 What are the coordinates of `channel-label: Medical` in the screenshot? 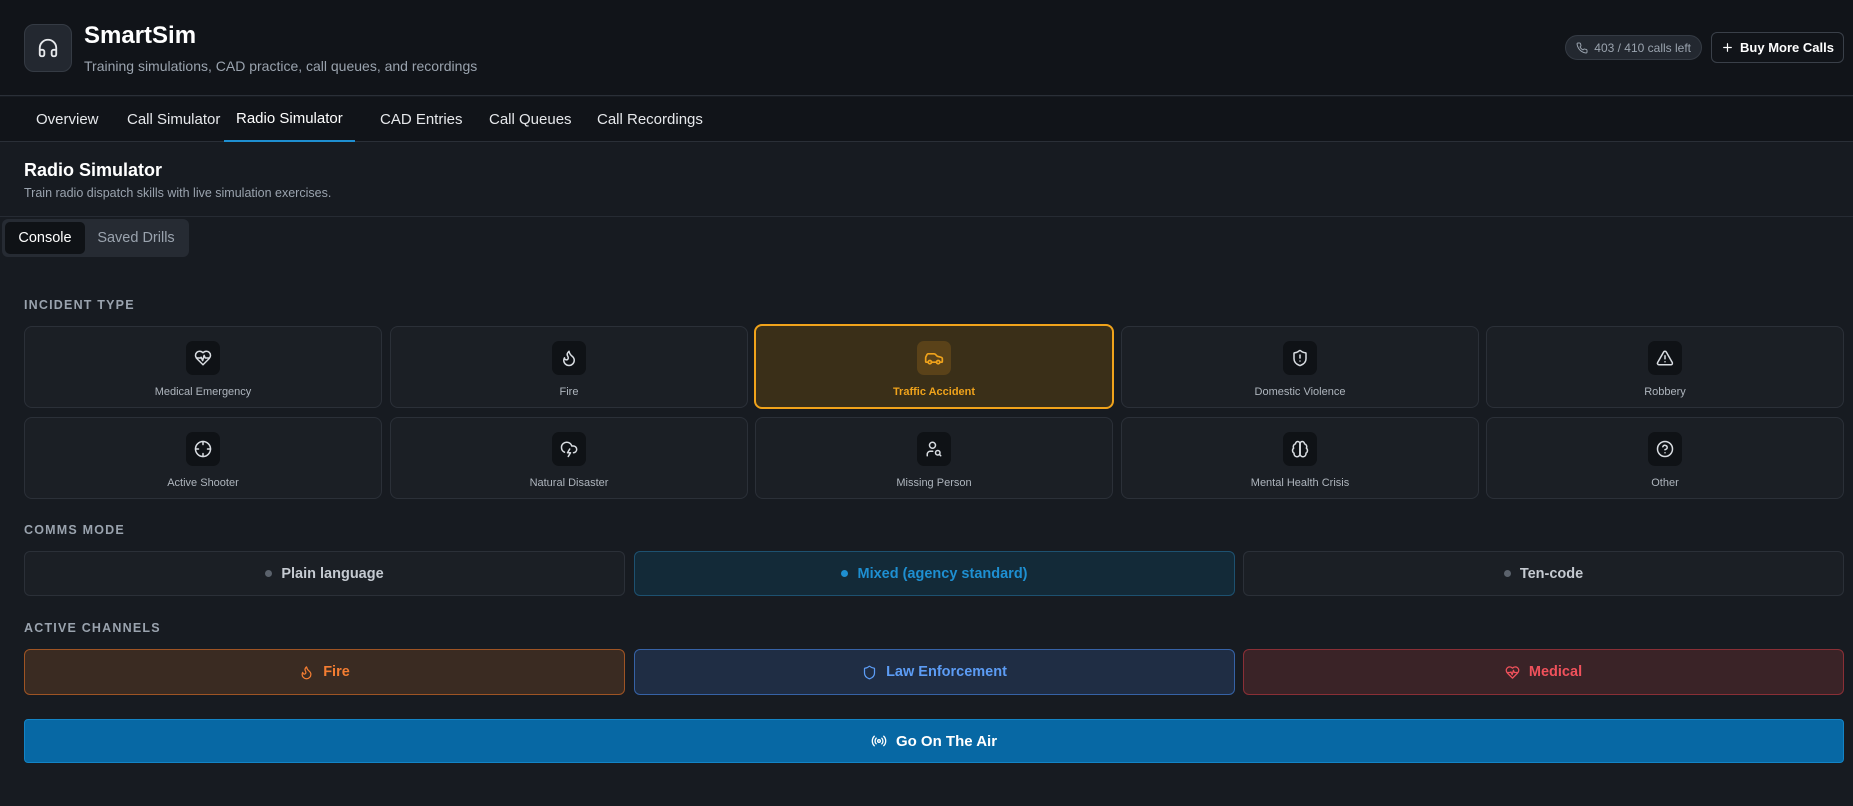 It's located at (1555, 672).